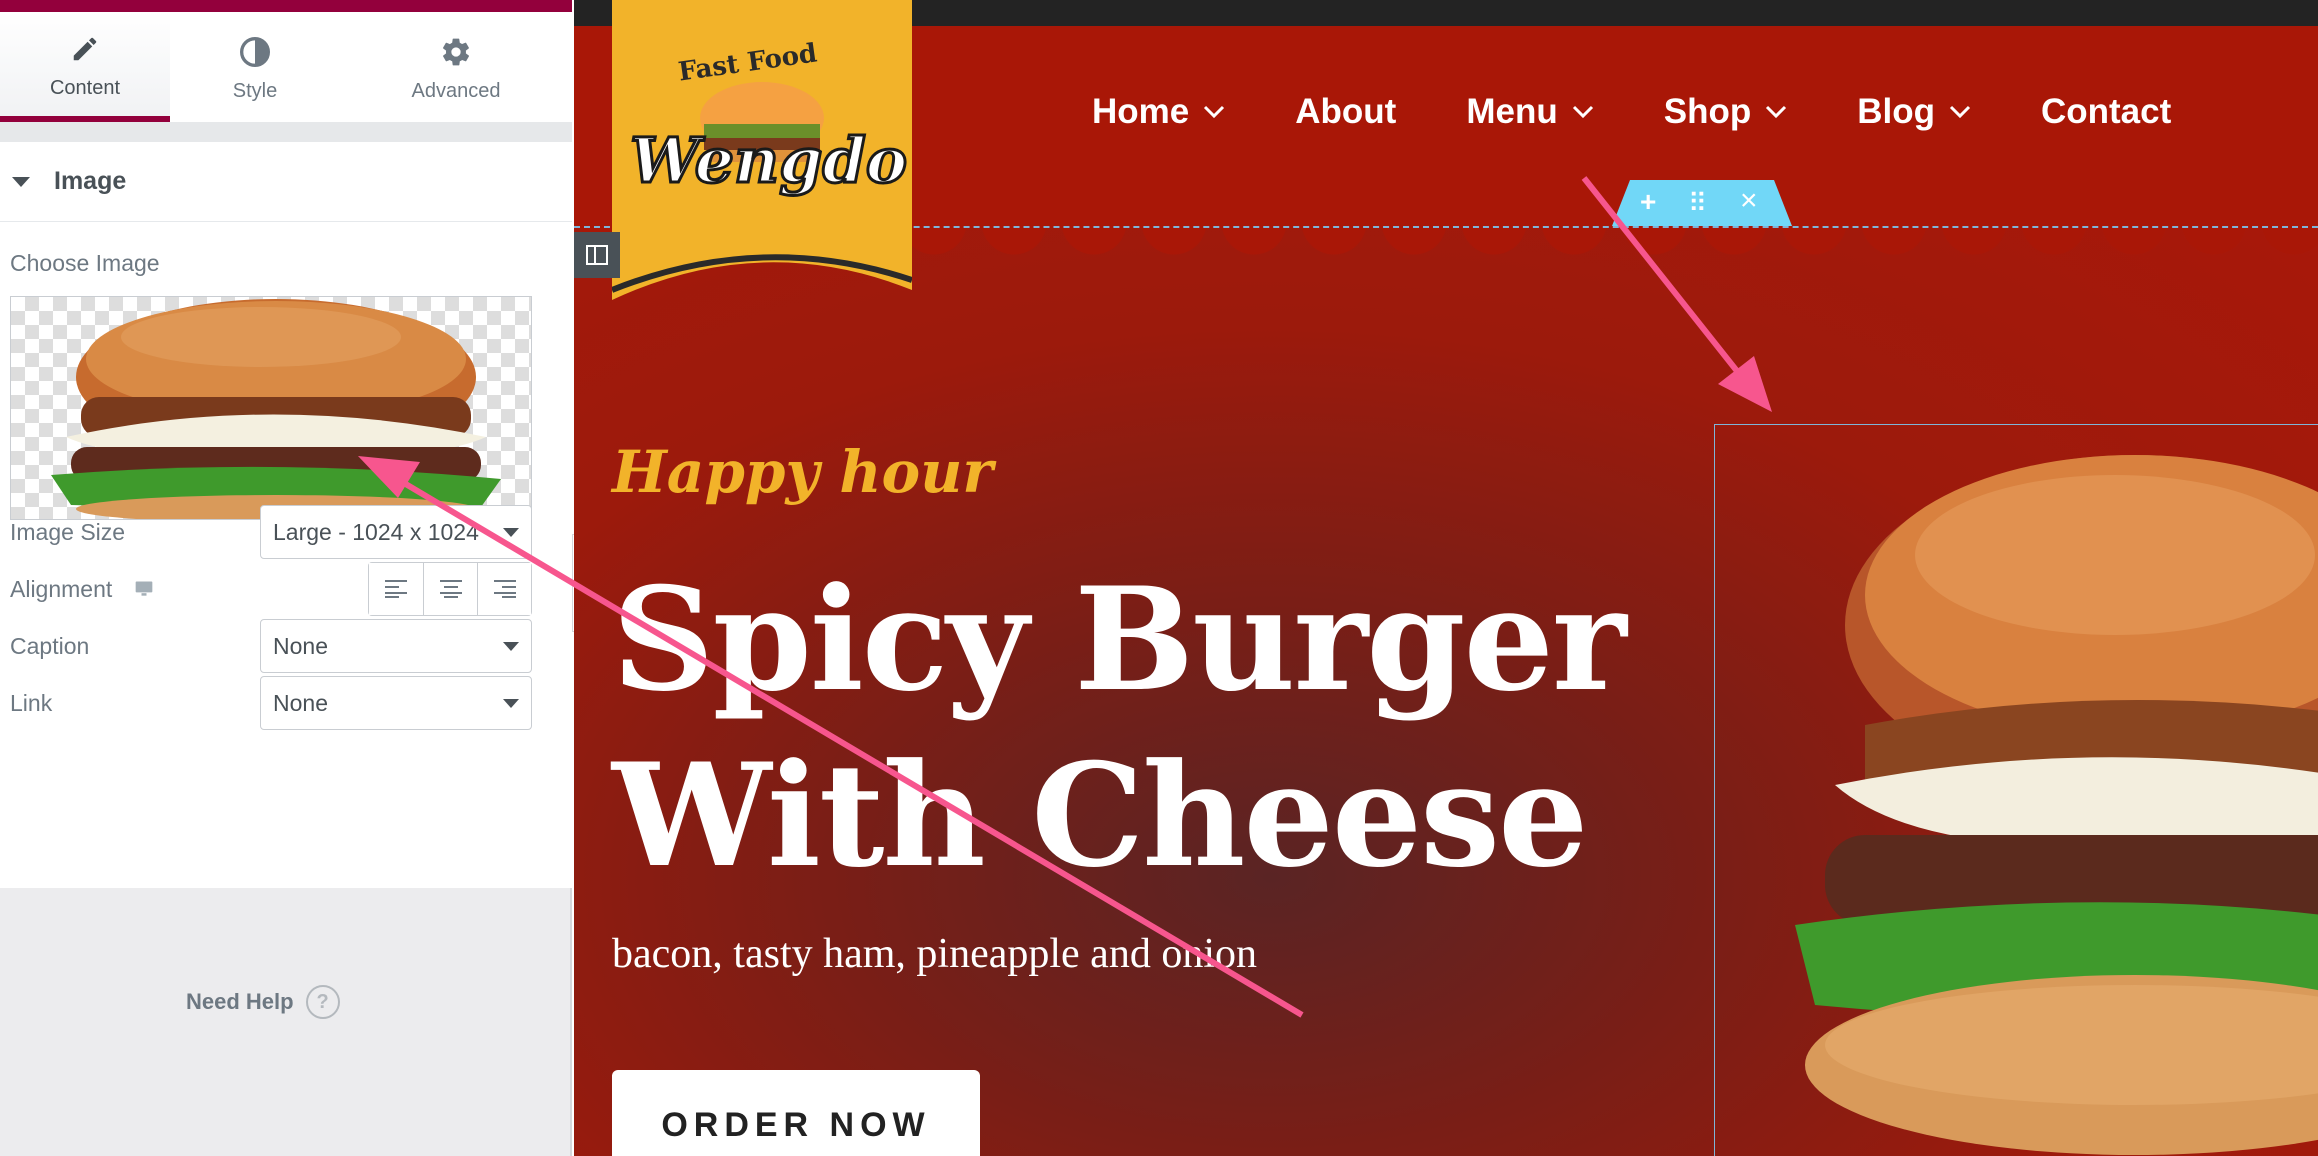  I want to click on nav-home-label: Home, so click(1141, 111).